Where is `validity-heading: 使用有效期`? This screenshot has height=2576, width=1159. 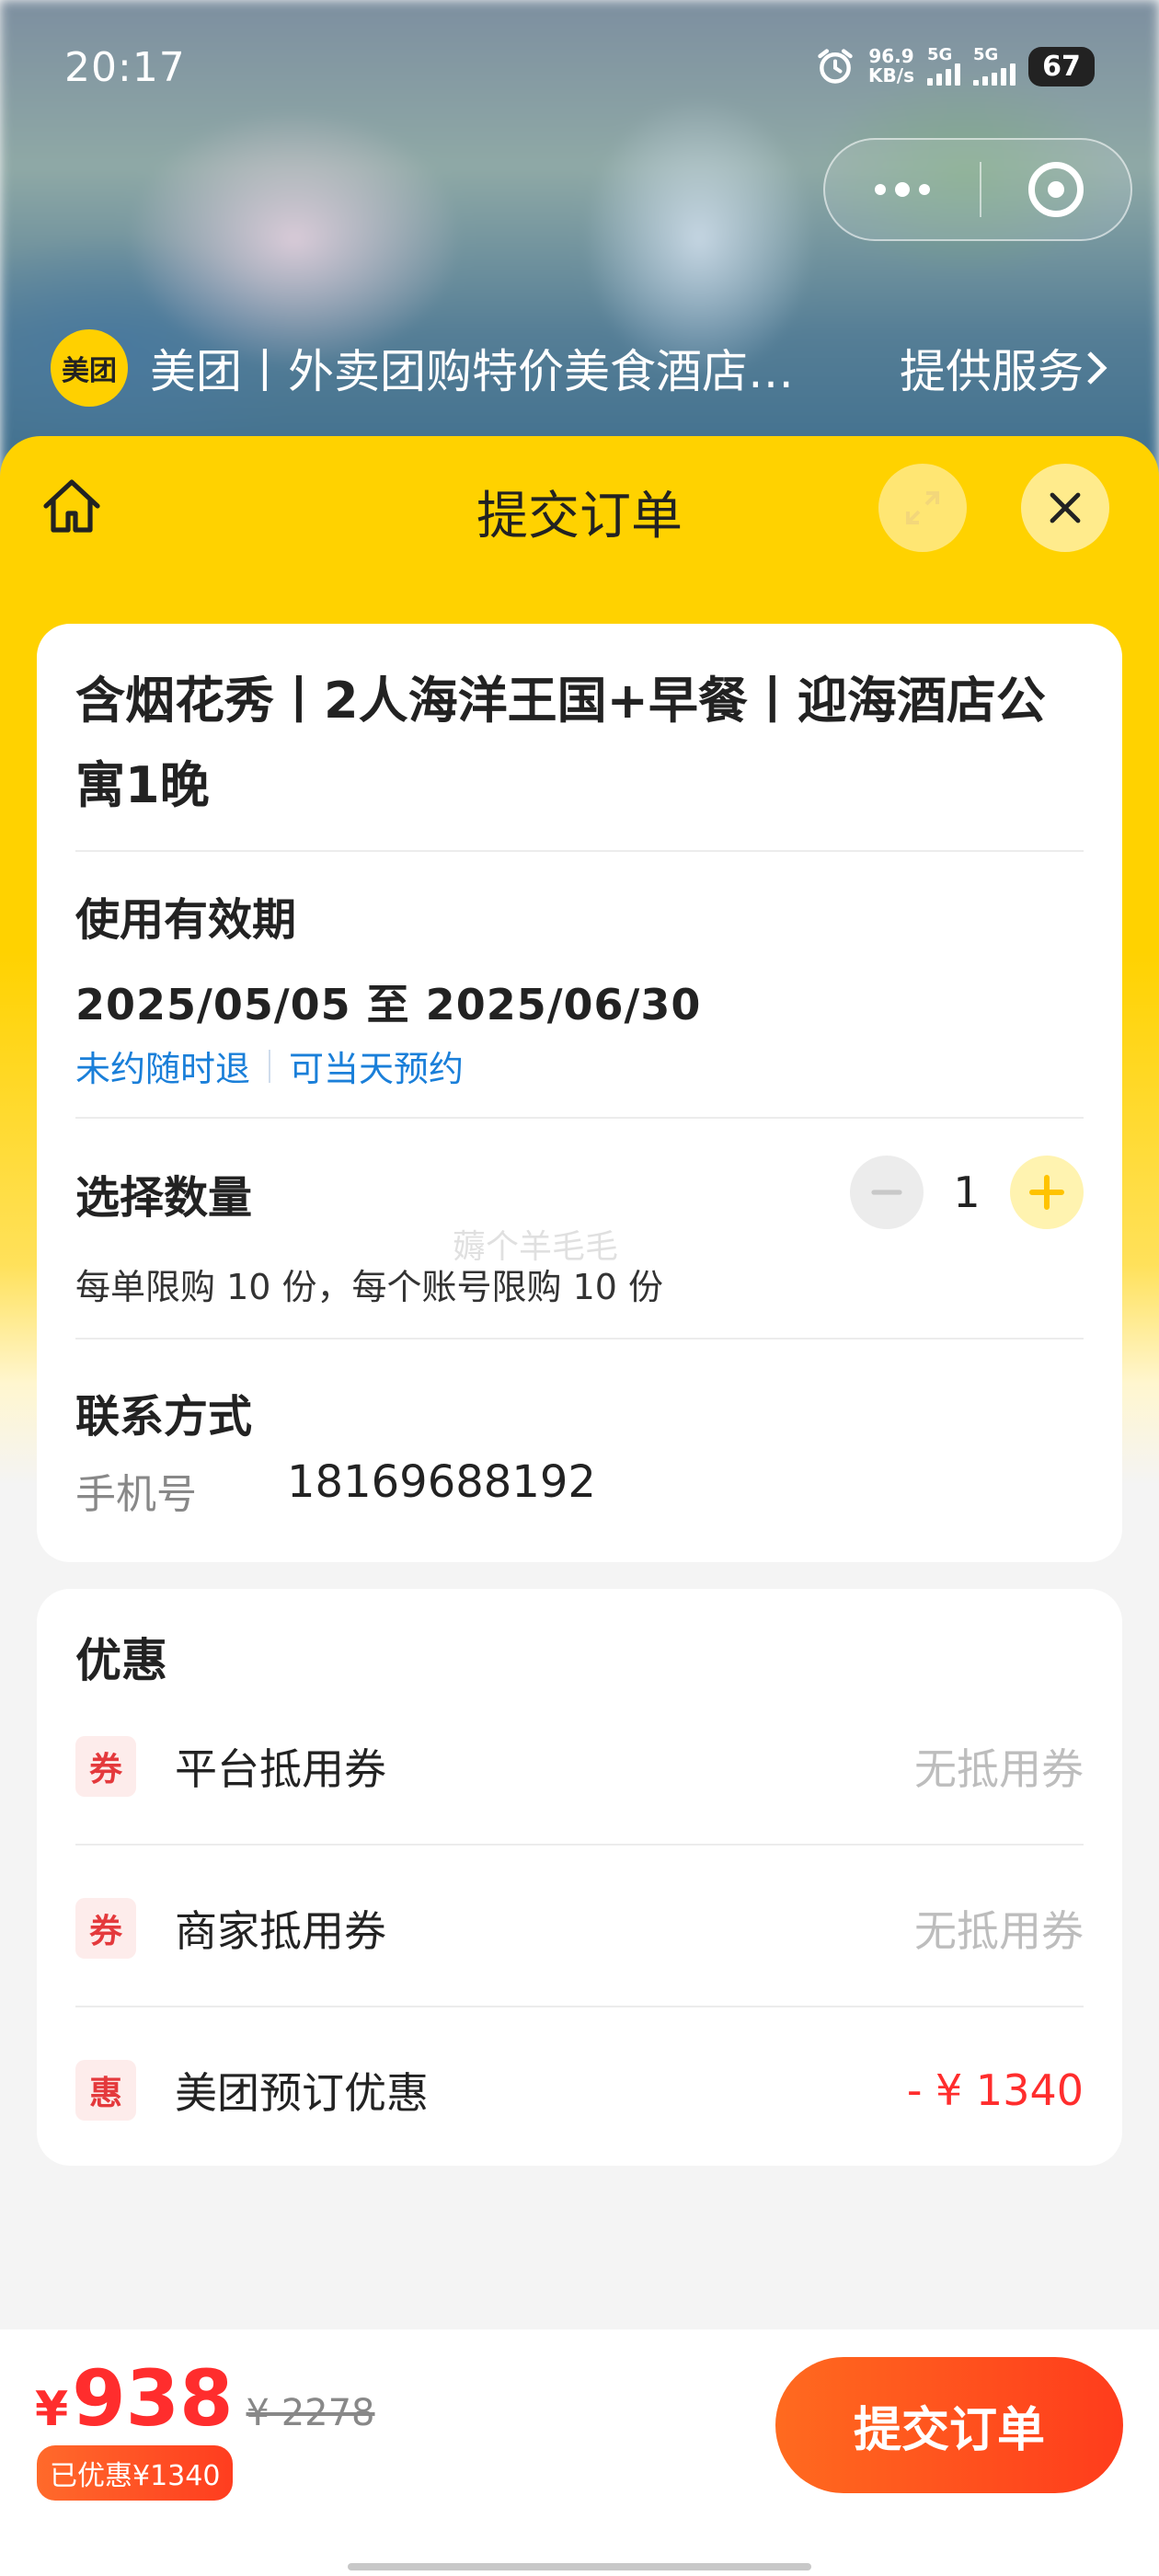 validity-heading: 使用有效期 is located at coordinates (186, 920).